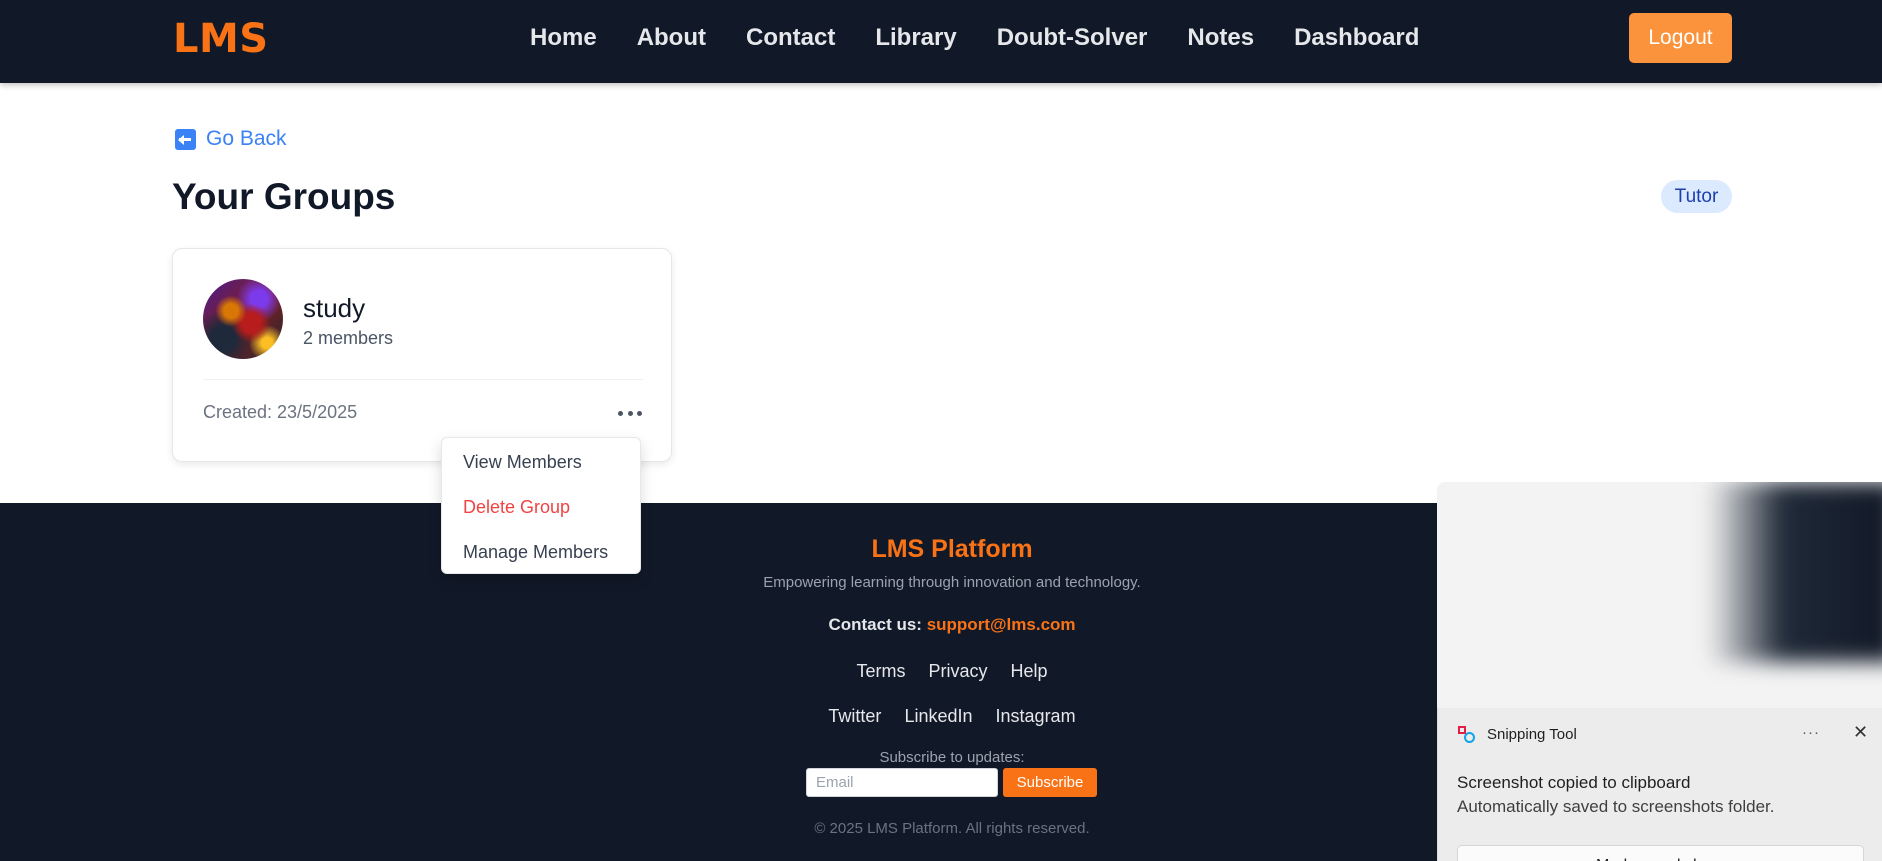  Describe the element at coordinates (516, 507) in the screenshot. I see `menu-item-delete-group: Delete Group` at that location.